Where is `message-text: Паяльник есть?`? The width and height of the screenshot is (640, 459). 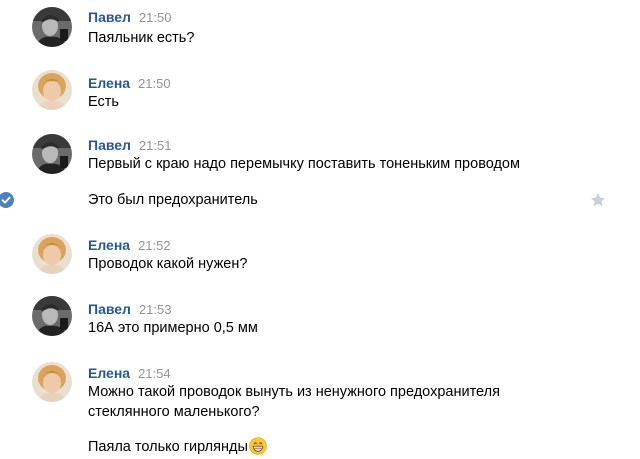 message-text: Паяльник есть? is located at coordinates (141, 38).